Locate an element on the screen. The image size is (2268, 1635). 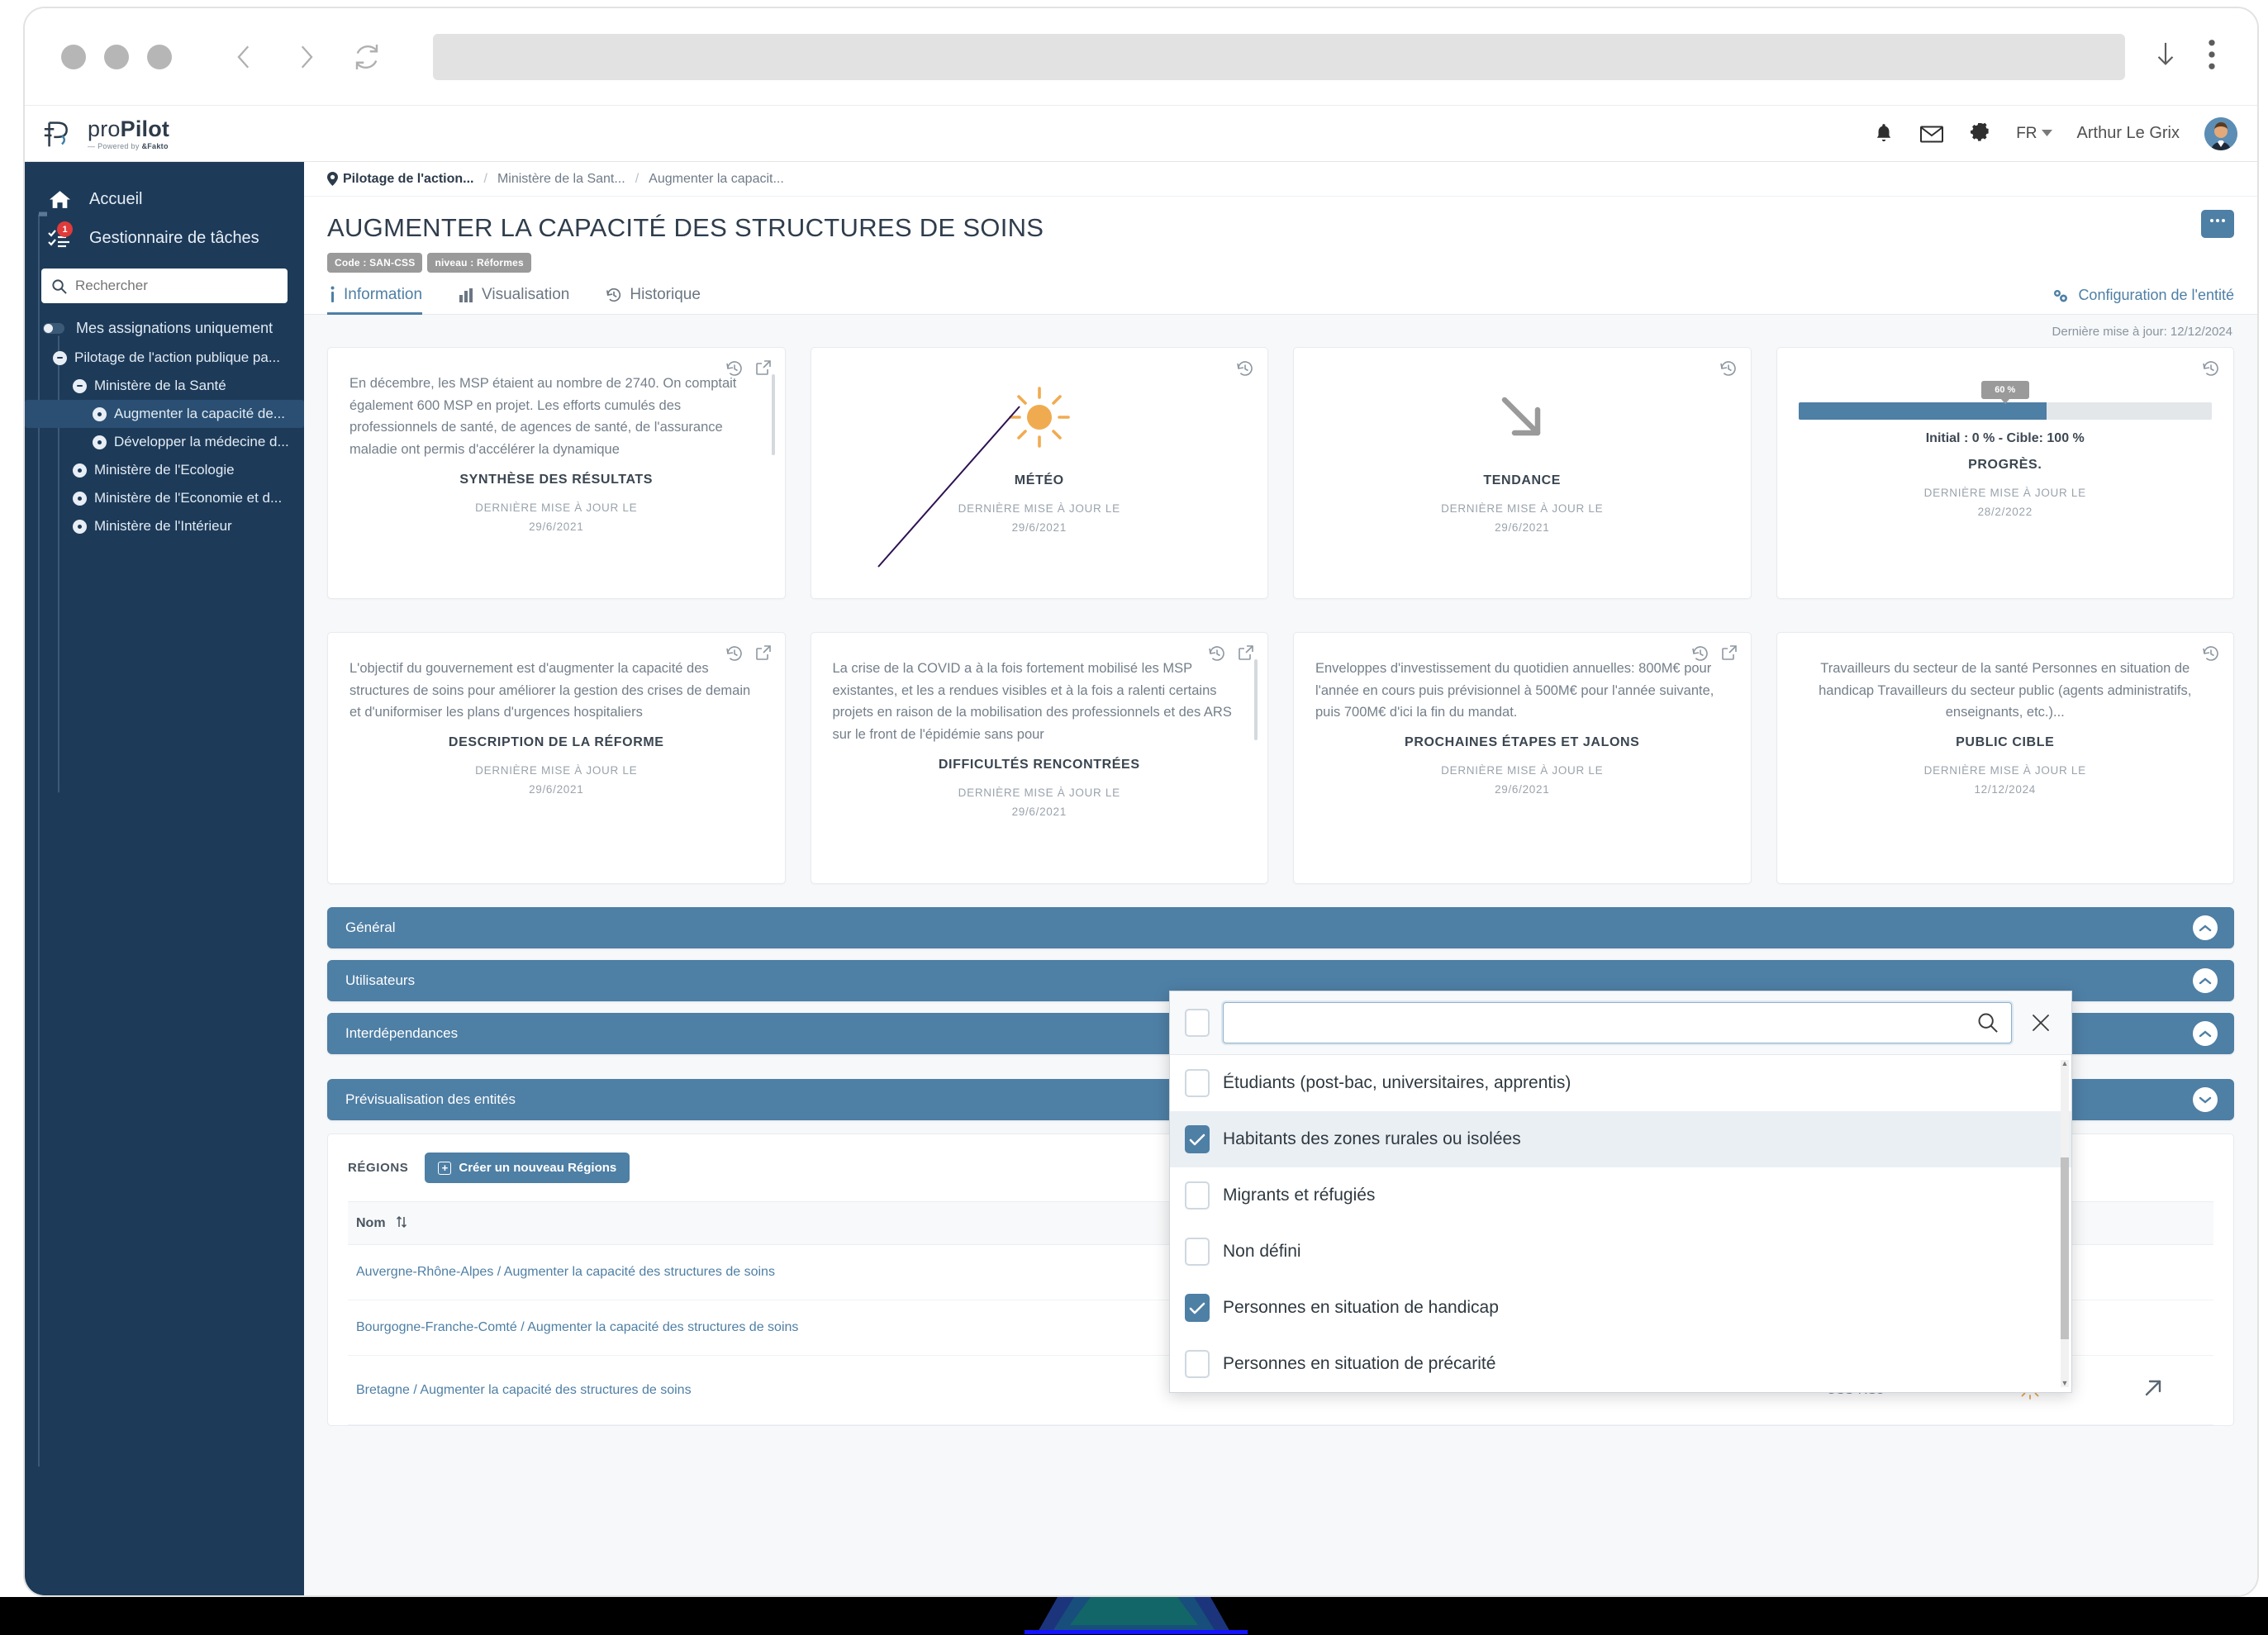
dropdown-scrollbar: ▲ ▼ is located at coordinates (2065, 1223).